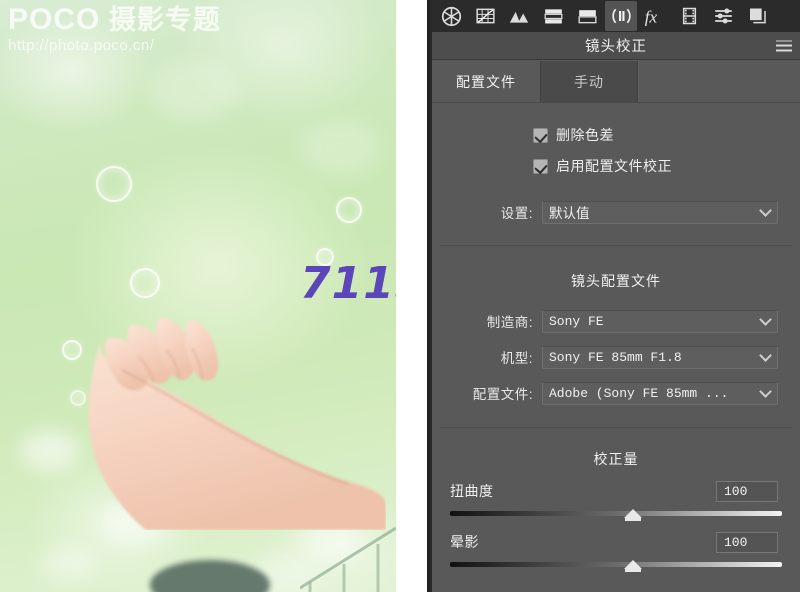 The width and height of the screenshot is (800, 592). I want to click on correction-amount-section-title: 校正量, so click(616, 459).